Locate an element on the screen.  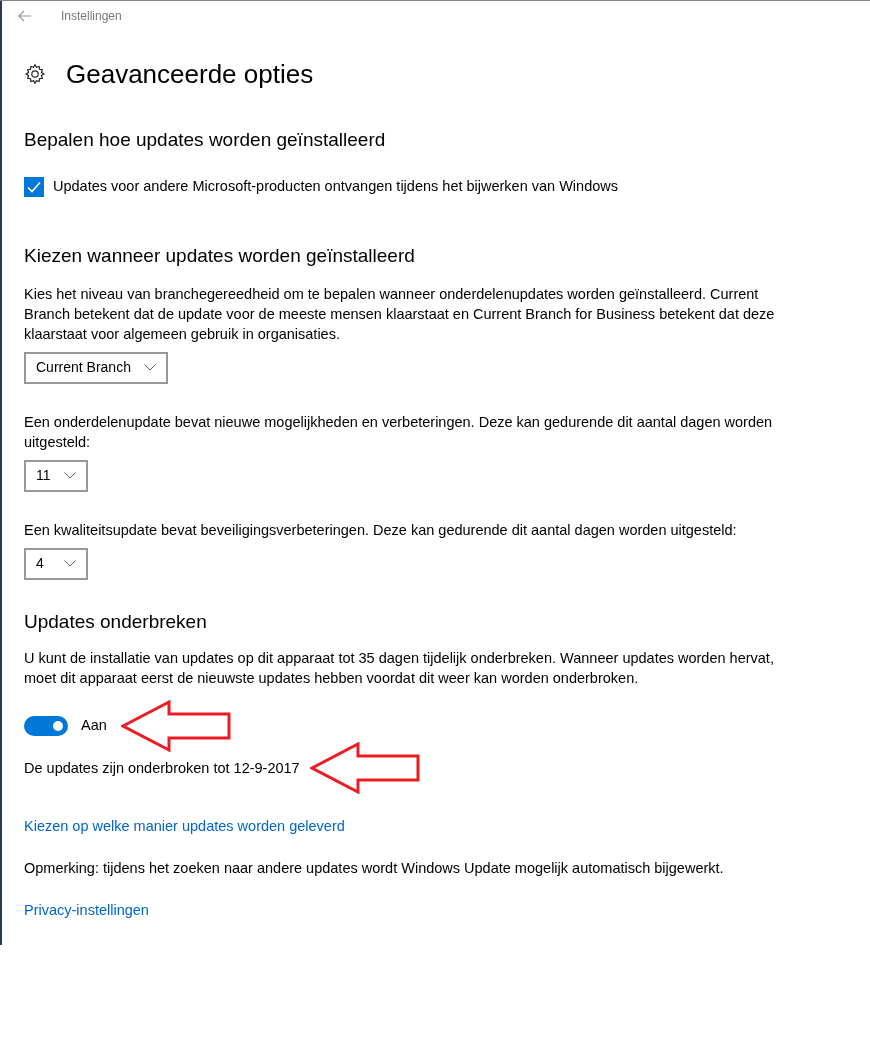
setting-description: Een onderdelenupdate bevat nieuwe mogelijkheden en verbeteringen. Deze kan gedurende dit aantal dagen worden uitgesteld: is located at coordinates (399, 432).